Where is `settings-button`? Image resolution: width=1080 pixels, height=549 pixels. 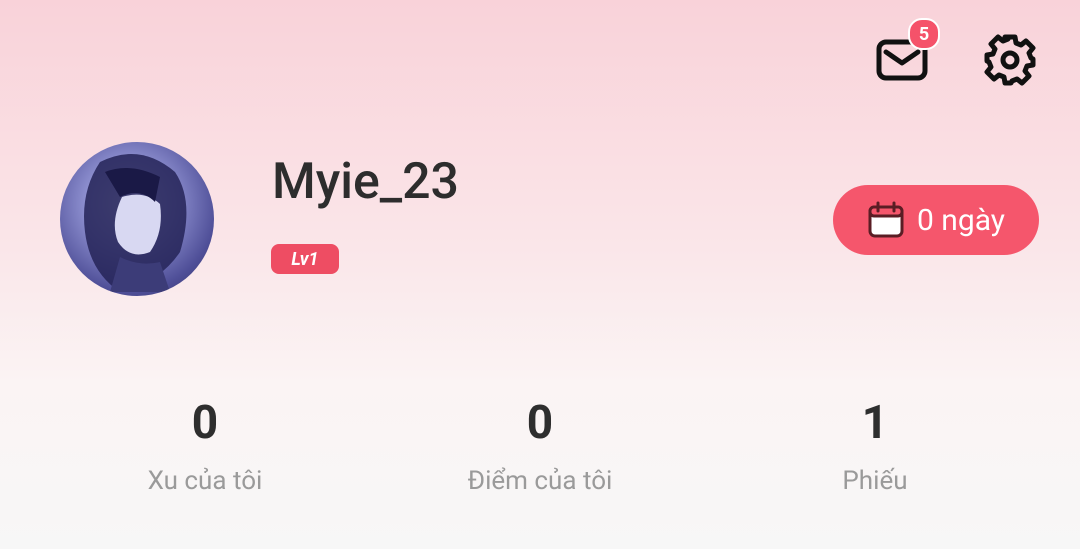
settings-button is located at coordinates (1010, 60).